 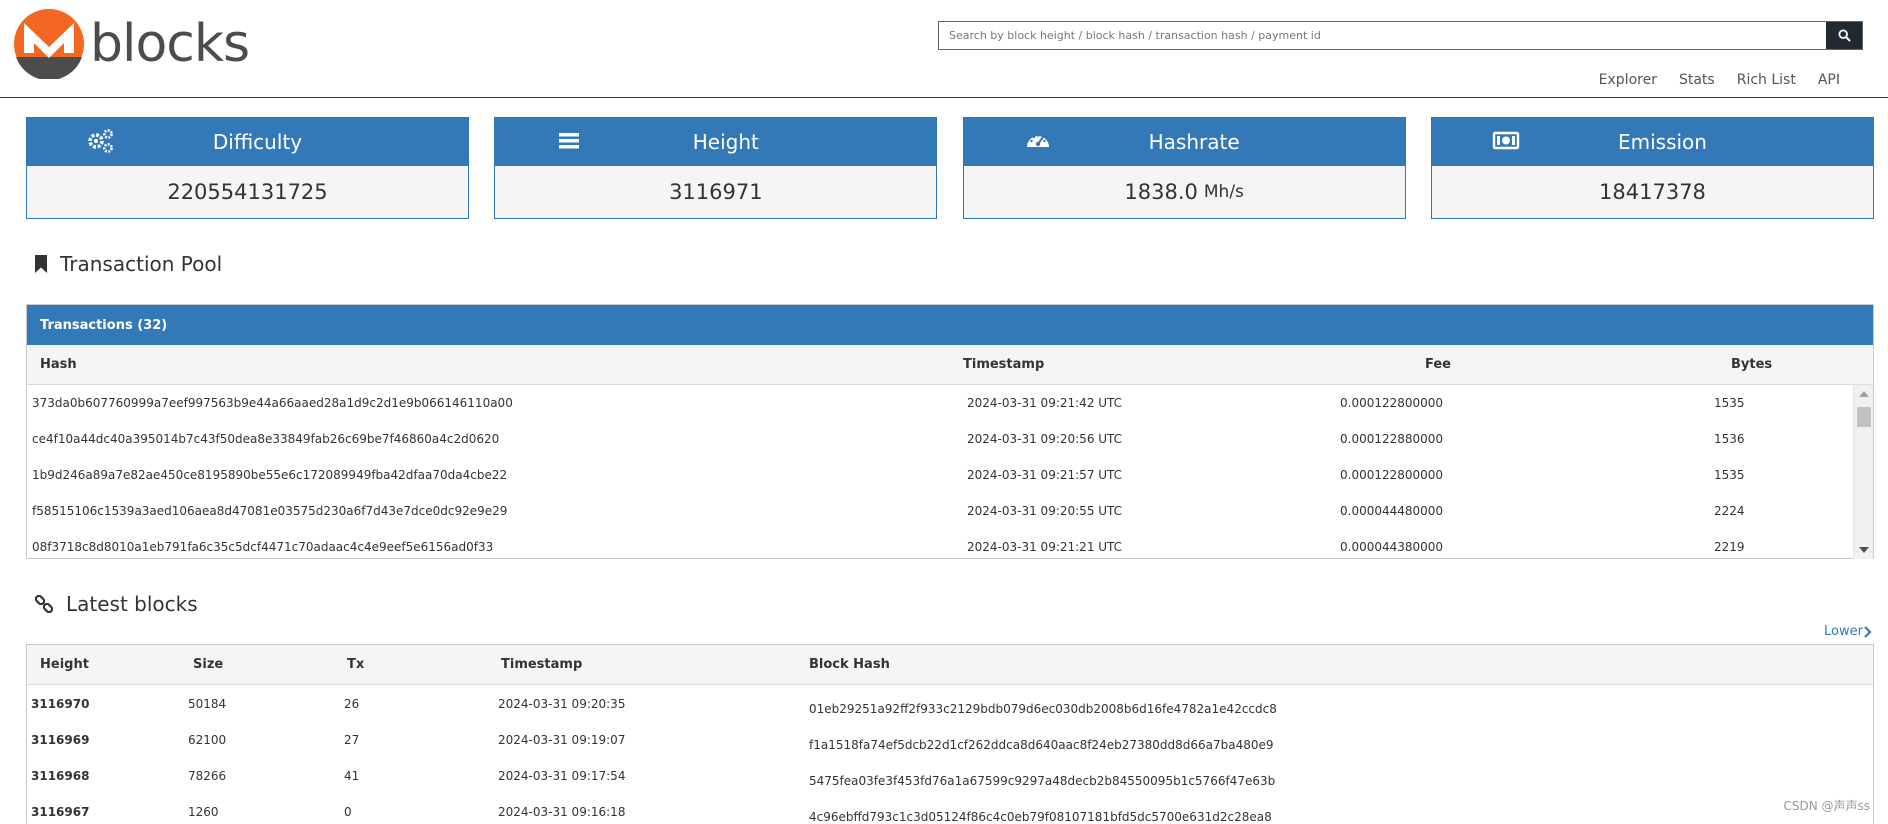 I want to click on tx-bytes: 2224, so click(x=1729, y=511).